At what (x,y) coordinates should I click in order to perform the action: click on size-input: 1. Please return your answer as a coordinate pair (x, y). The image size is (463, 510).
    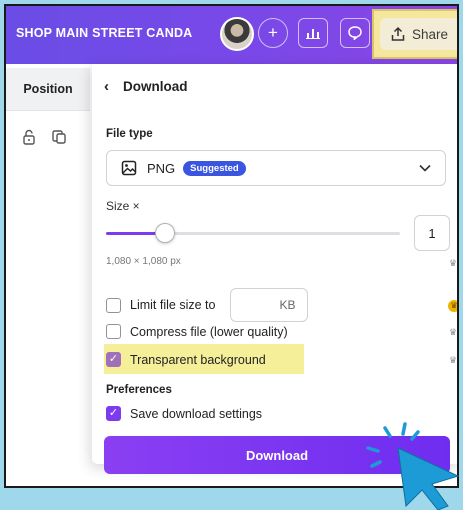
    Looking at the image, I should click on (432, 233).